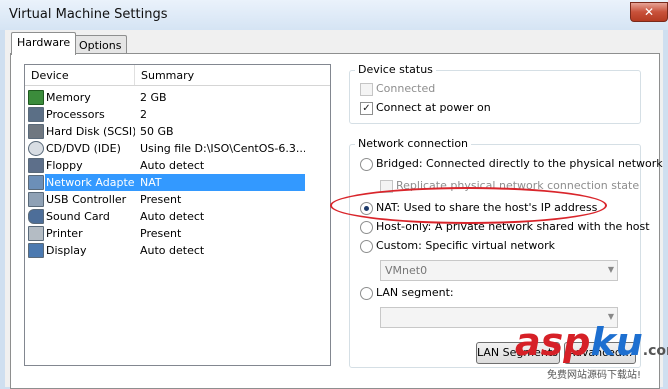 This screenshot has width=668, height=389. Describe the element at coordinates (36, 165) in the screenshot. I see `floppy-icon` at that location.